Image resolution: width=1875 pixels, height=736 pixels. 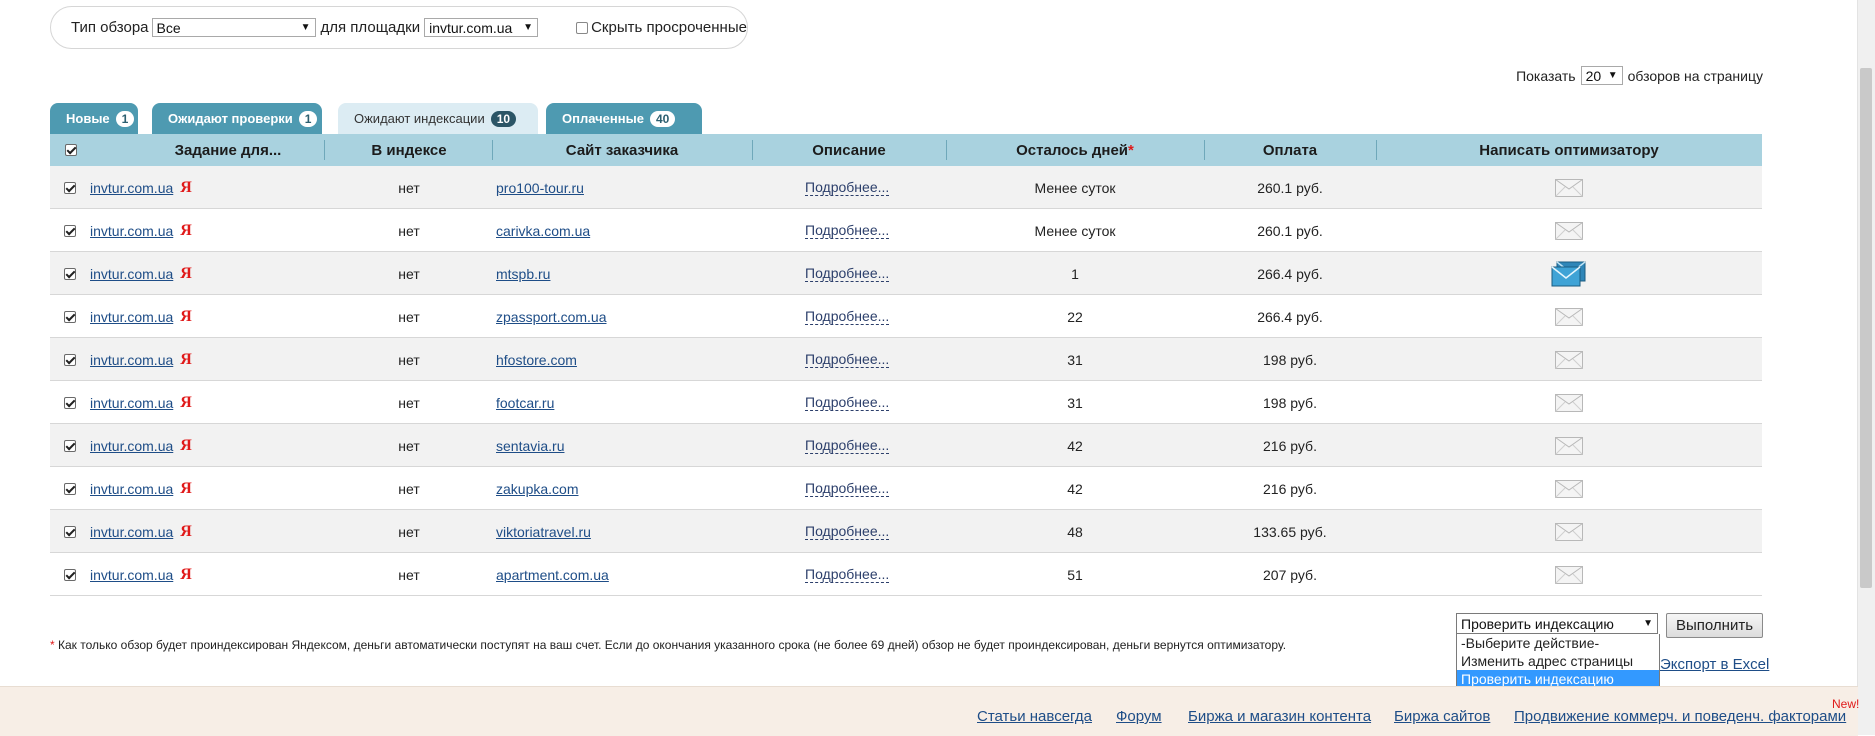 I want to click on payment-cell: 133.65 руб., so click(x=1290, y=531).